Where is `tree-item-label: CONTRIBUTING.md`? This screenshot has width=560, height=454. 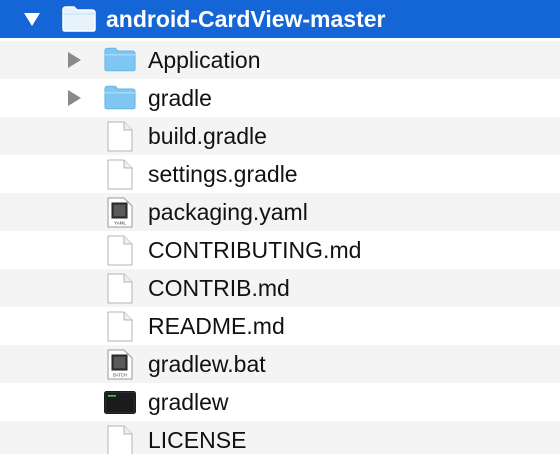
tree-item-label: CONTRIBUTING.md is located at coordinates (255, 250).